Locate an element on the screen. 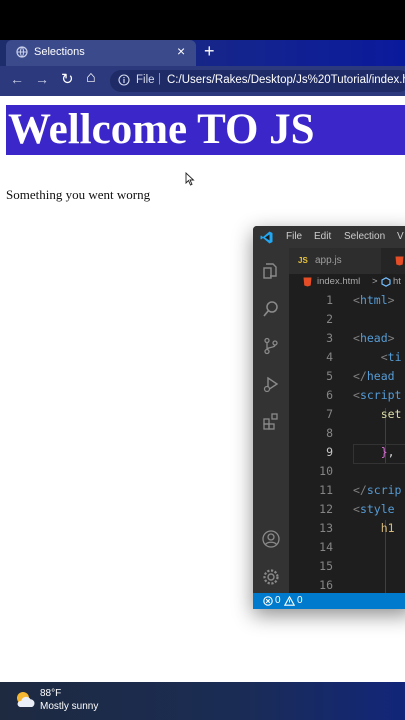 Image resolution: width=405 pixels, height=720 pixels. breadcrumb-symbol: ht is located at coordinates (397, 281).